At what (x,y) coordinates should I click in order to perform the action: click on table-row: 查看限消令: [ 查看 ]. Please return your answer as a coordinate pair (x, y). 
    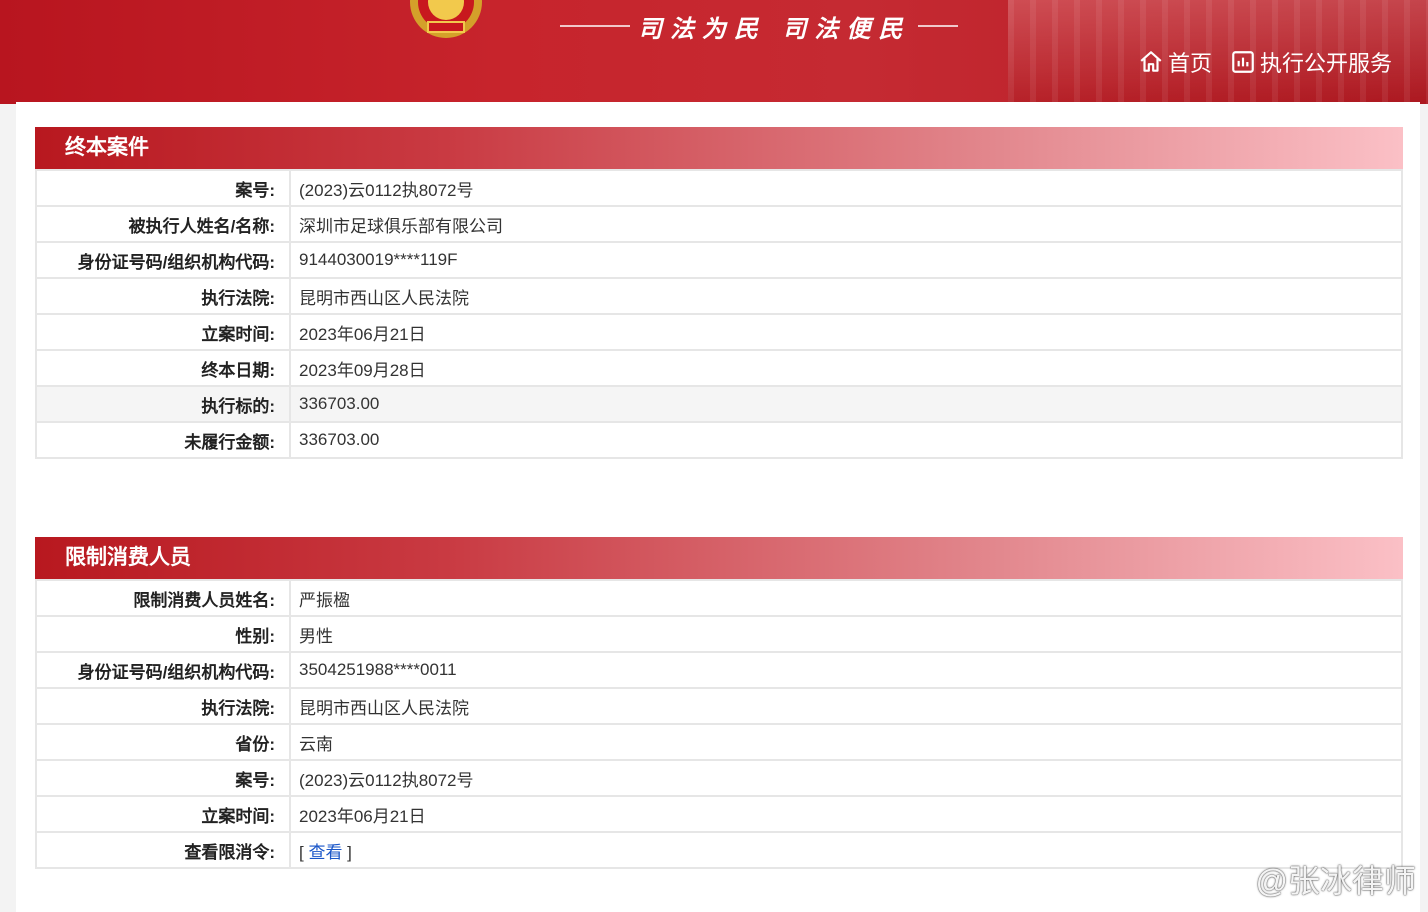
    Looking at the image, I should click on (719, 850).